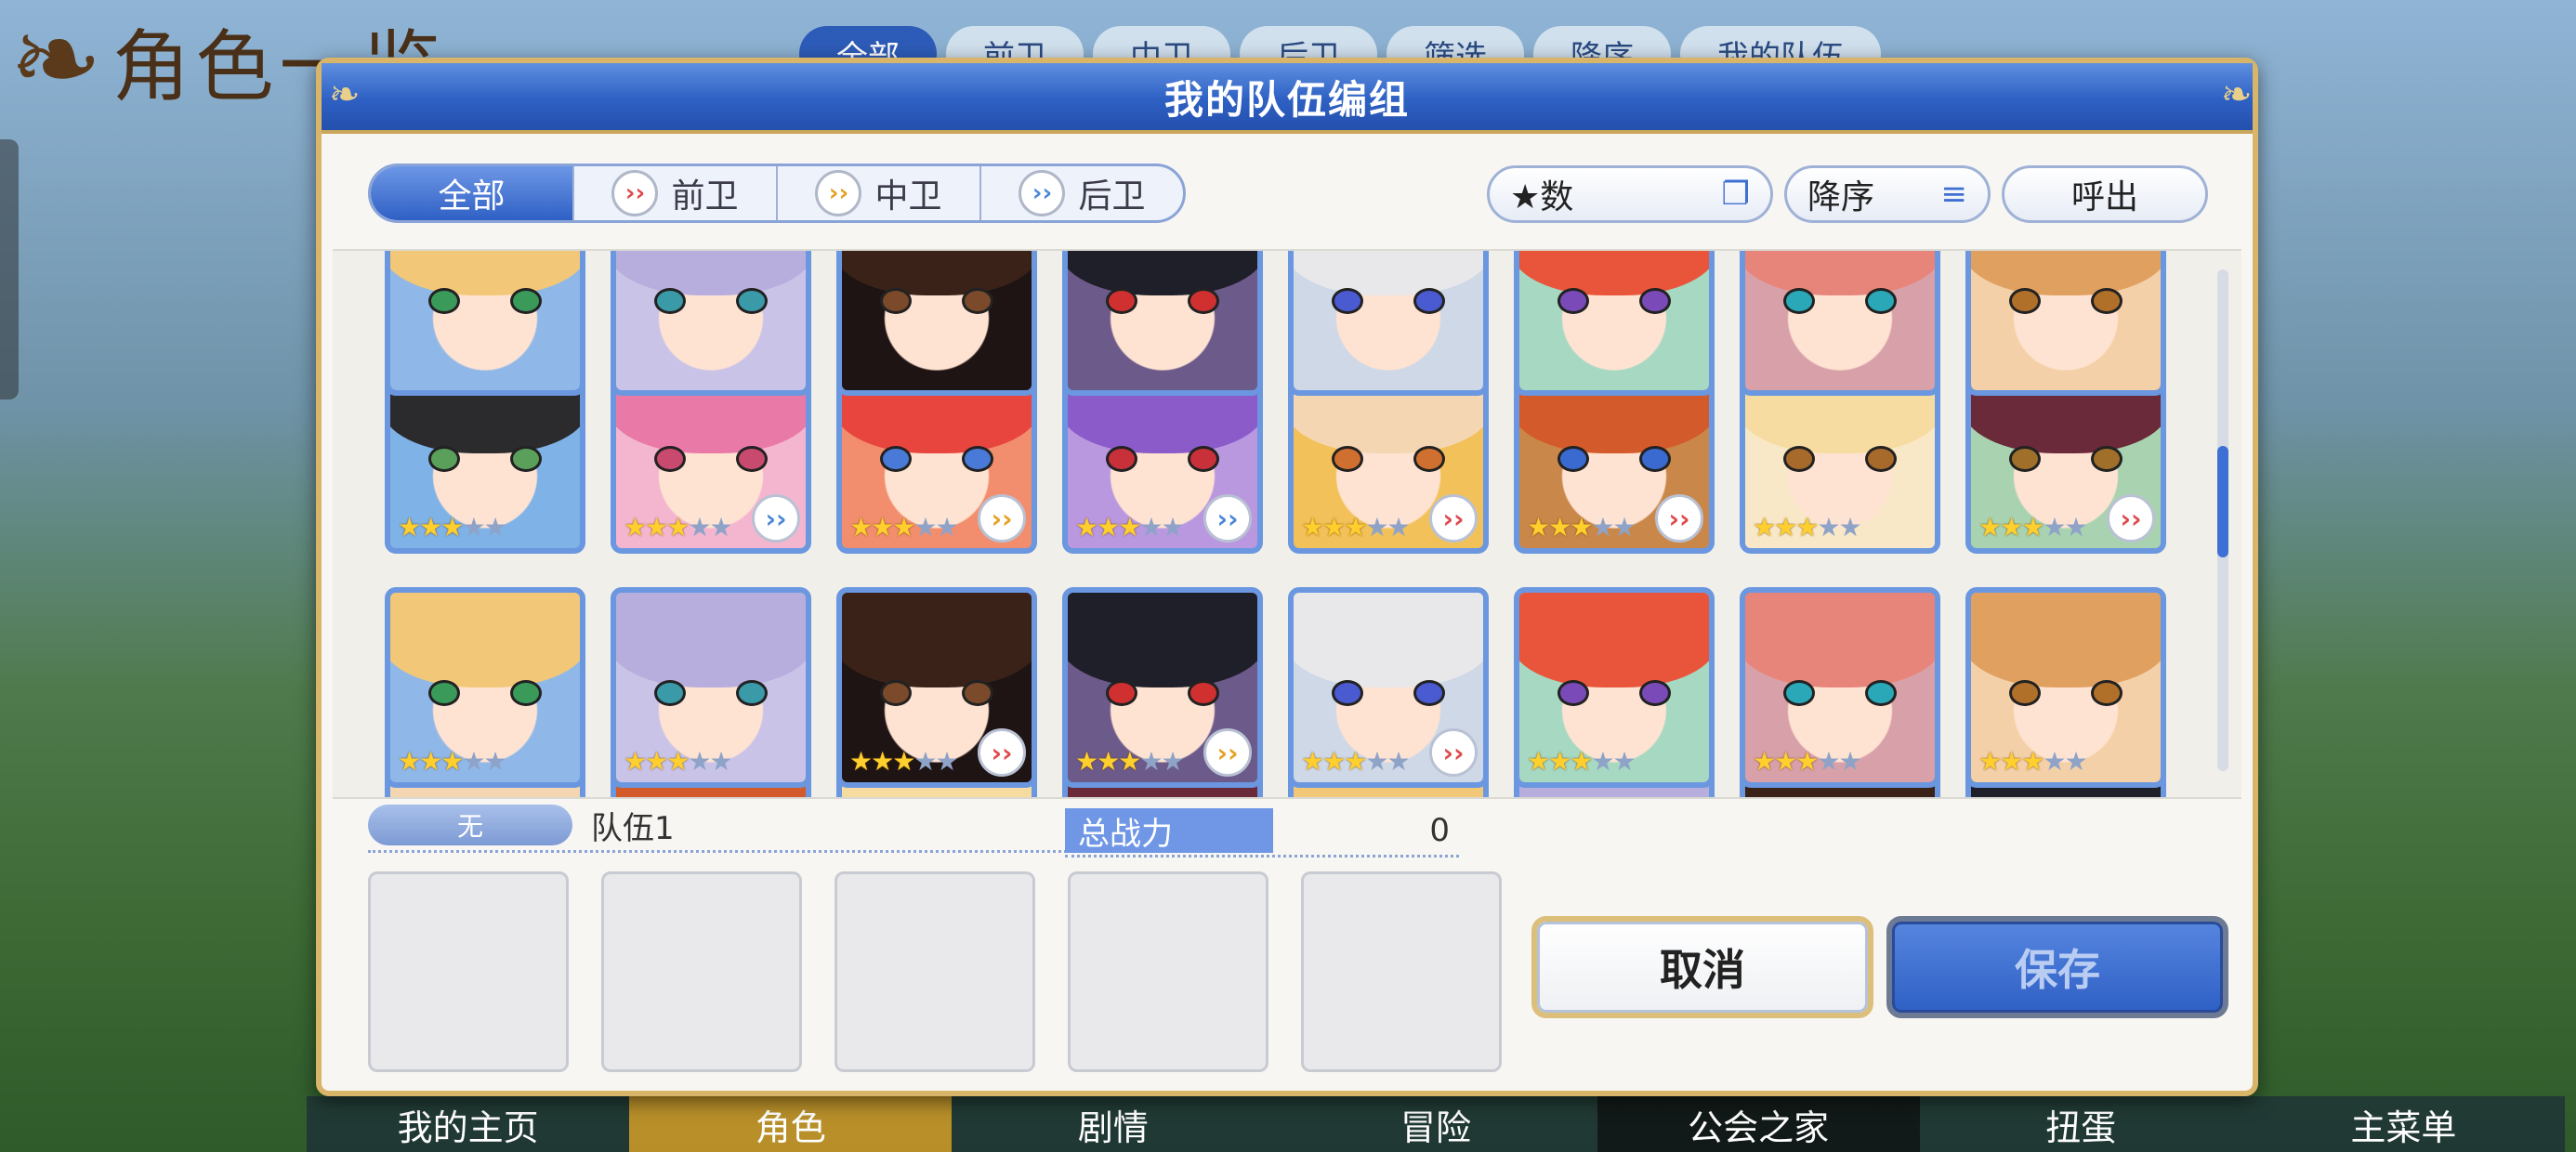 This screenshot has height=1152, width=2576. Describe the element at coordinates (1887, 194) in the screenshot. I see `sort-order-button: 降序 ≡` at that location.